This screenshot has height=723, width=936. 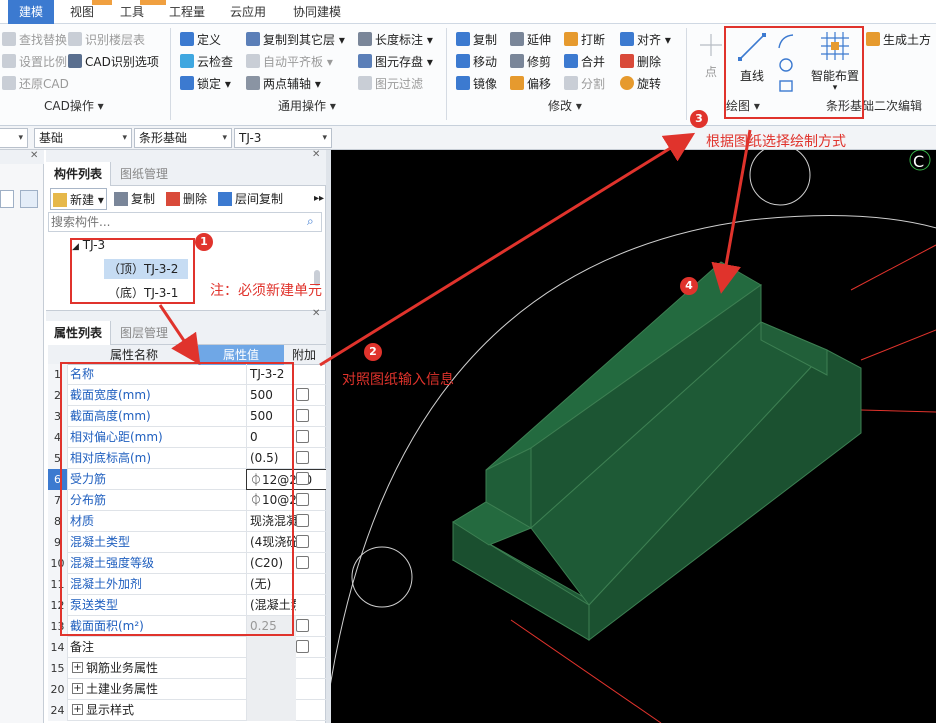 What do you see at coordinates (283, 138) in the screenshot?
I see `component-select: TJ-3 ▾` at bounding box center [283, 138].